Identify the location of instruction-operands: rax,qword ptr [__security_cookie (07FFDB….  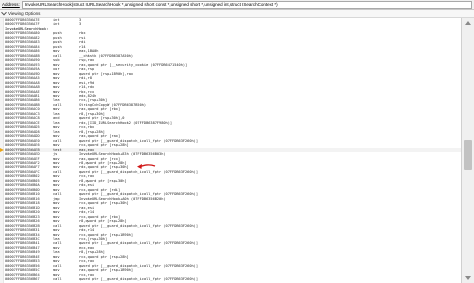
(133, 64).